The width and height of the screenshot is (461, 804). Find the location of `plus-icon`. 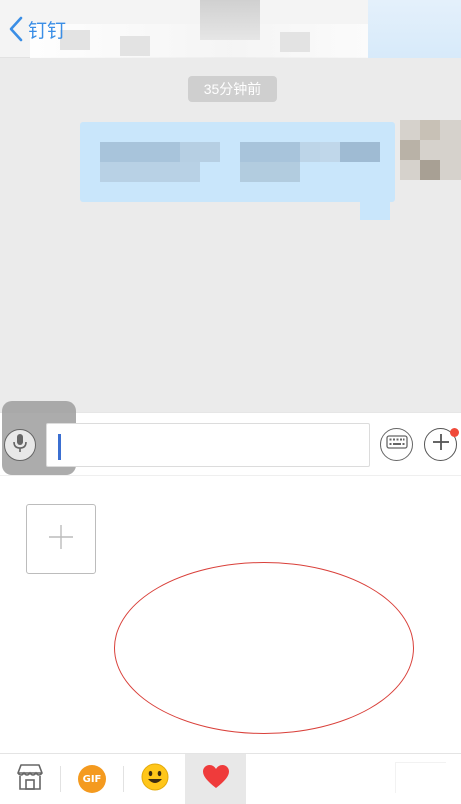

plus-icon is located at coordinates (61, 539).